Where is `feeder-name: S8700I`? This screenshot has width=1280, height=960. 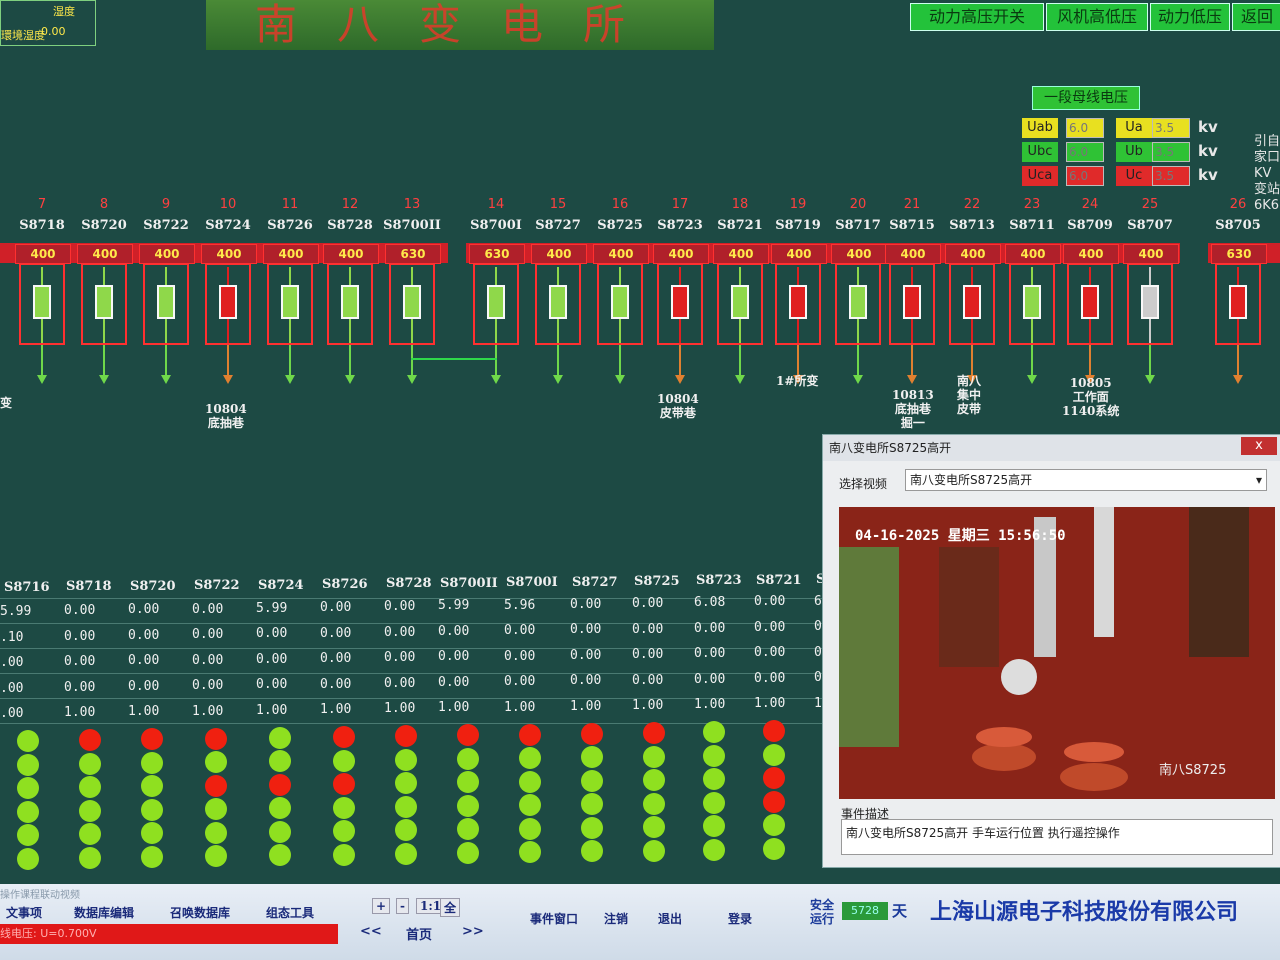 feeder-name: S8700I is located at coordinates (496, 225).